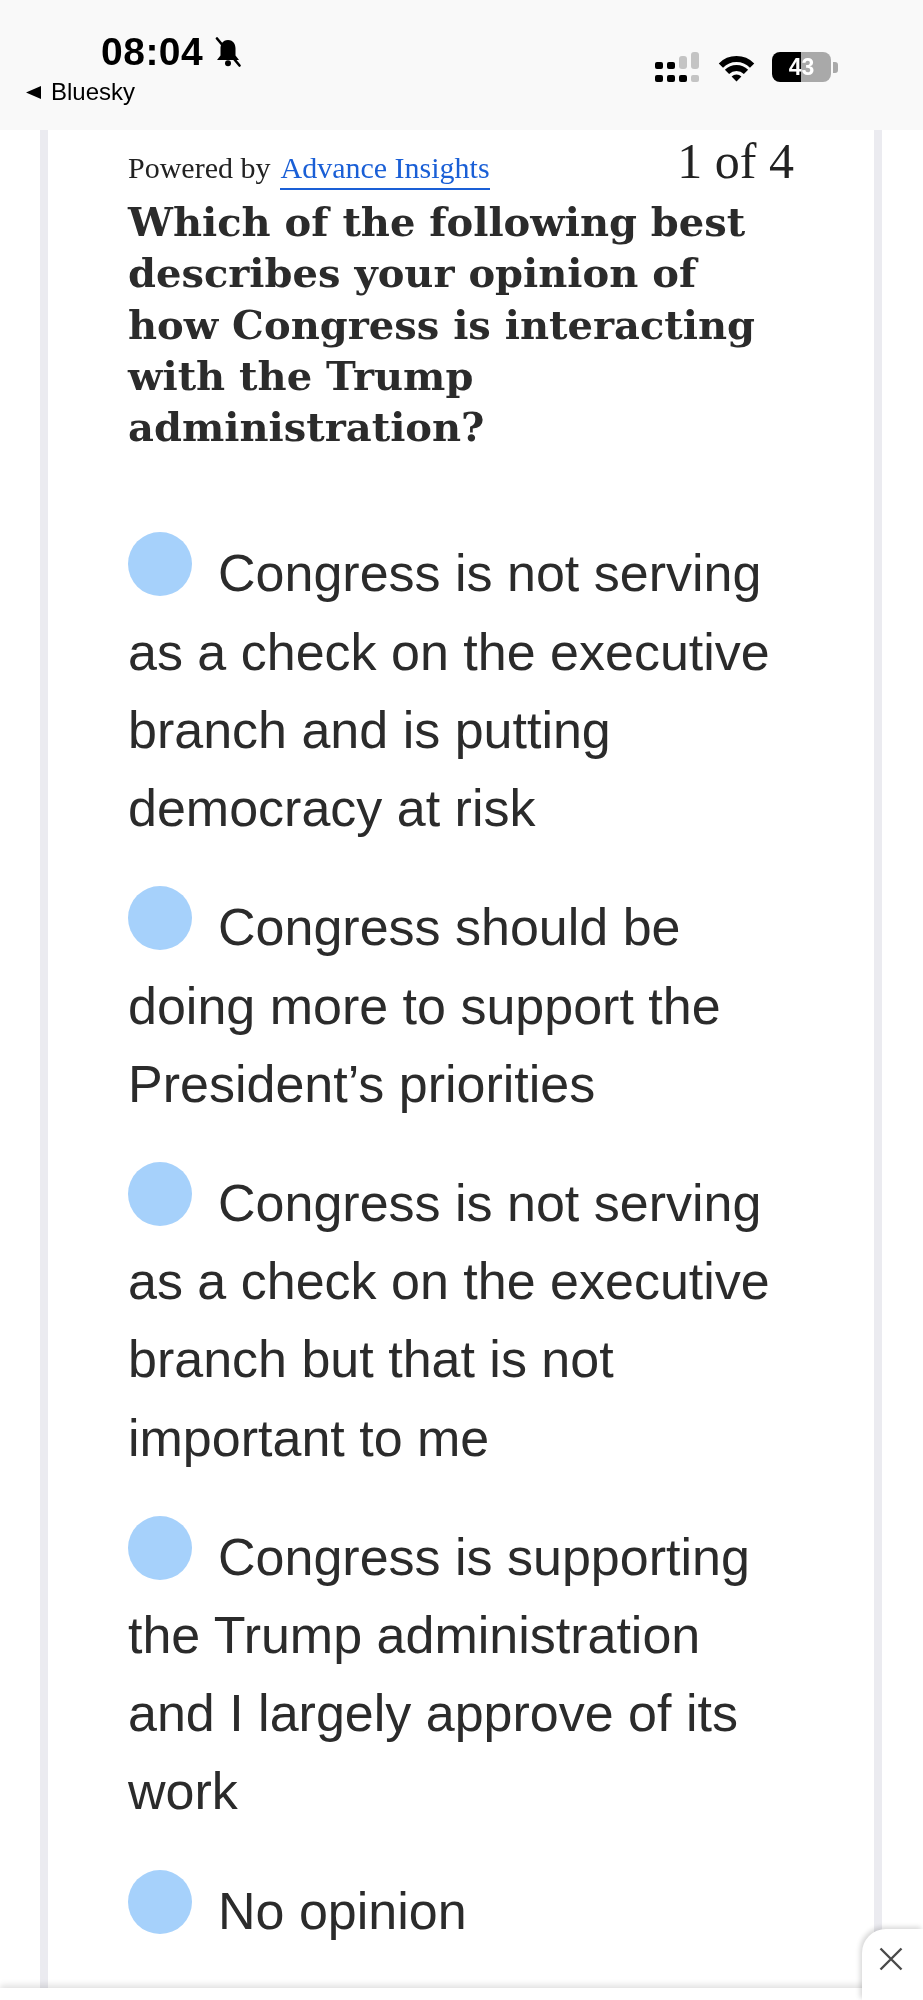 The width and height of the screenshot is (923, 2000). Describe the element at coordinates (454, 1909) in the screenshot. I see `answer-option: No opinion` at that location.